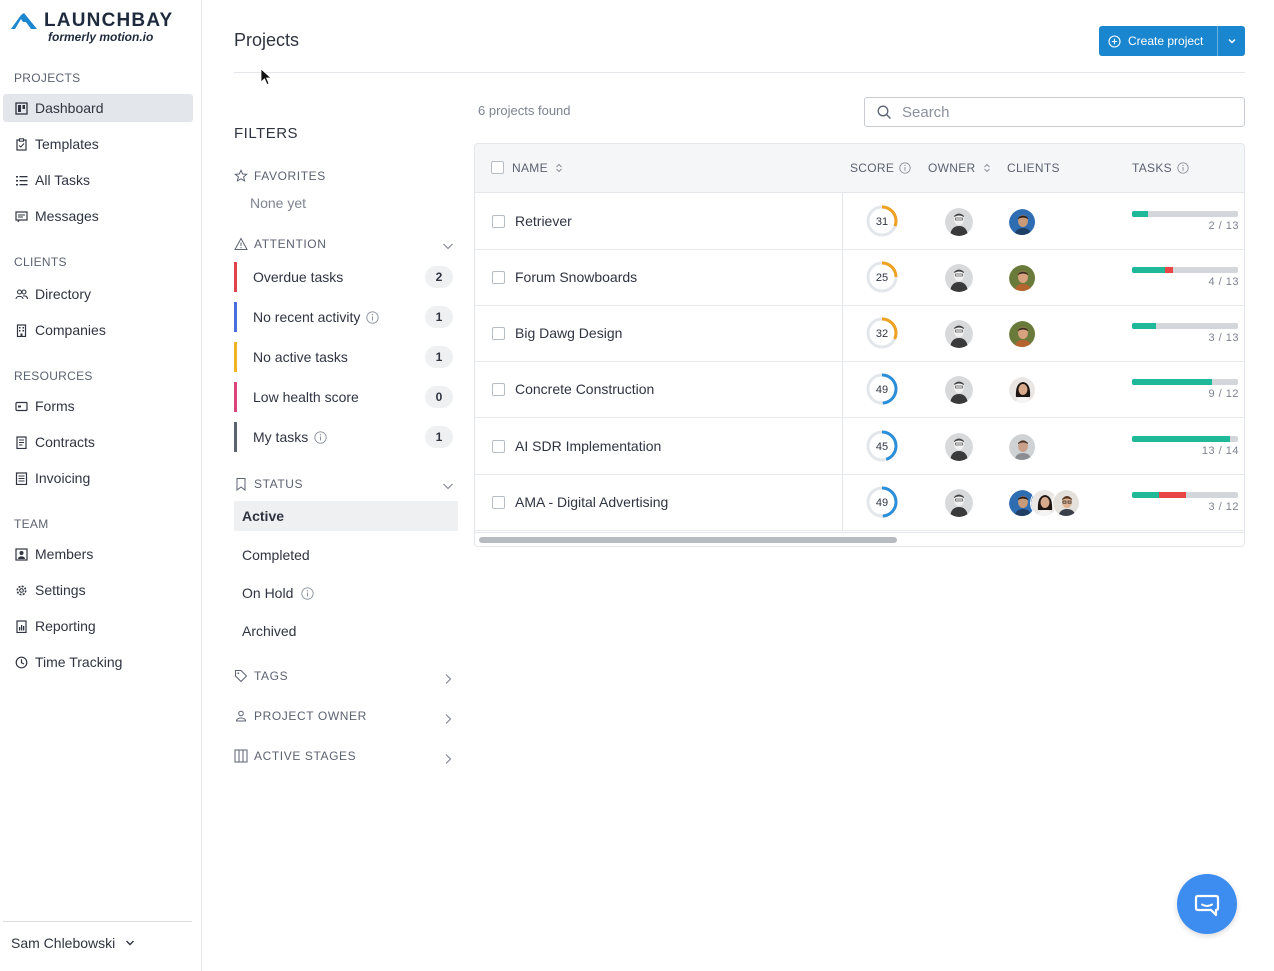 The image size is (1274, 971). Describe the element at coordinates (859, 446) in the screenshot. I see `table-row: AI SDR Implementation 45 13 / 14` at that location.